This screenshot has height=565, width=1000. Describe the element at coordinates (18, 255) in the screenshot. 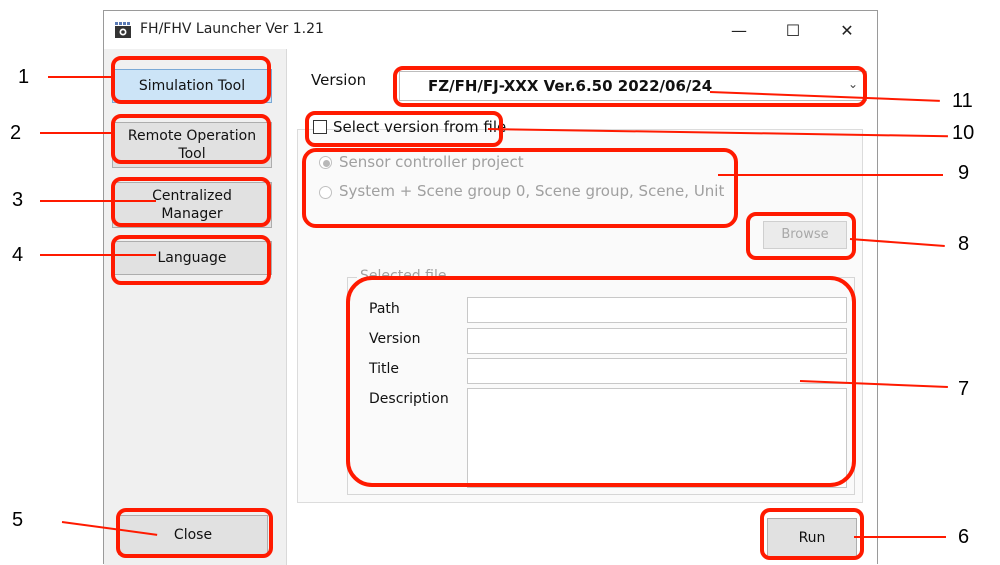

I see `callout-number: 4` at that location.